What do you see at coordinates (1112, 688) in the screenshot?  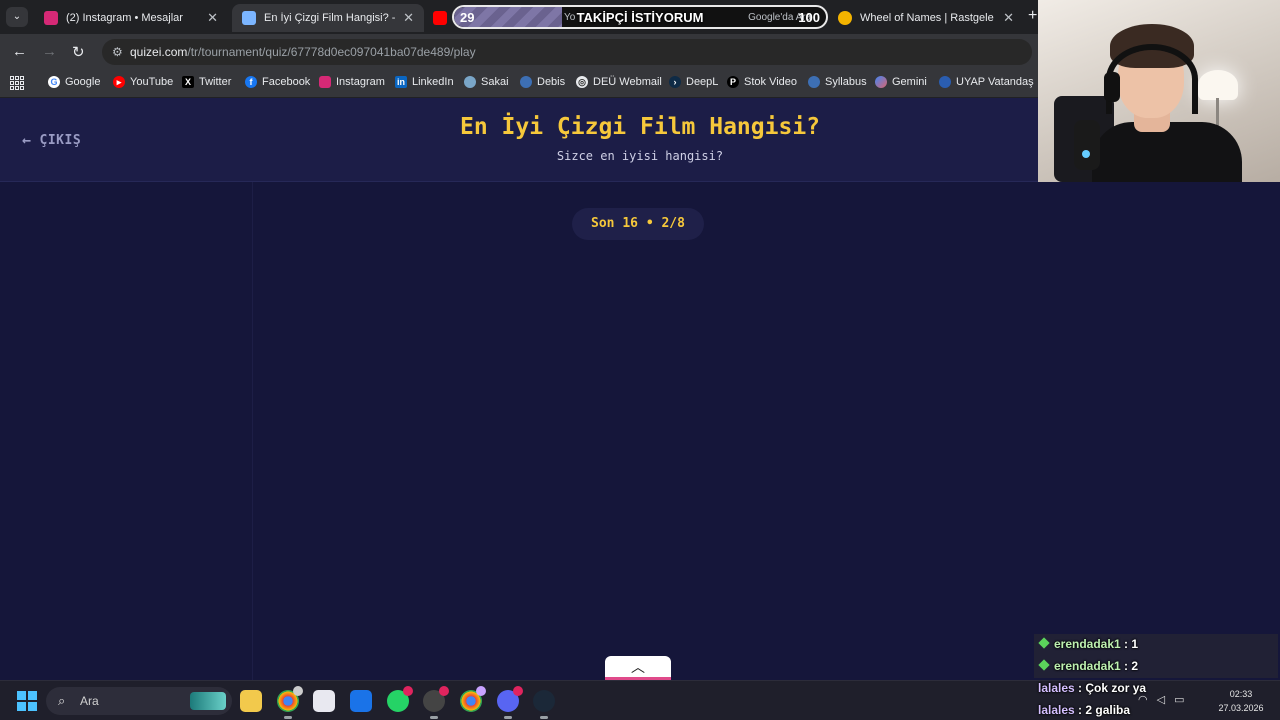 I see `chat-text: : Çok zor ya` at bounding box center [1112, 688].